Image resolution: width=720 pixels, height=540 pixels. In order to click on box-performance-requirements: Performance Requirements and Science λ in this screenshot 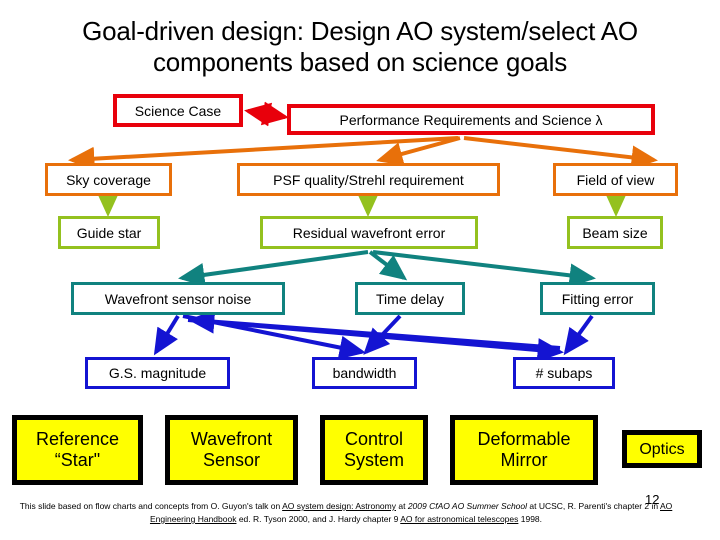, I will do `click(471, 119)`.